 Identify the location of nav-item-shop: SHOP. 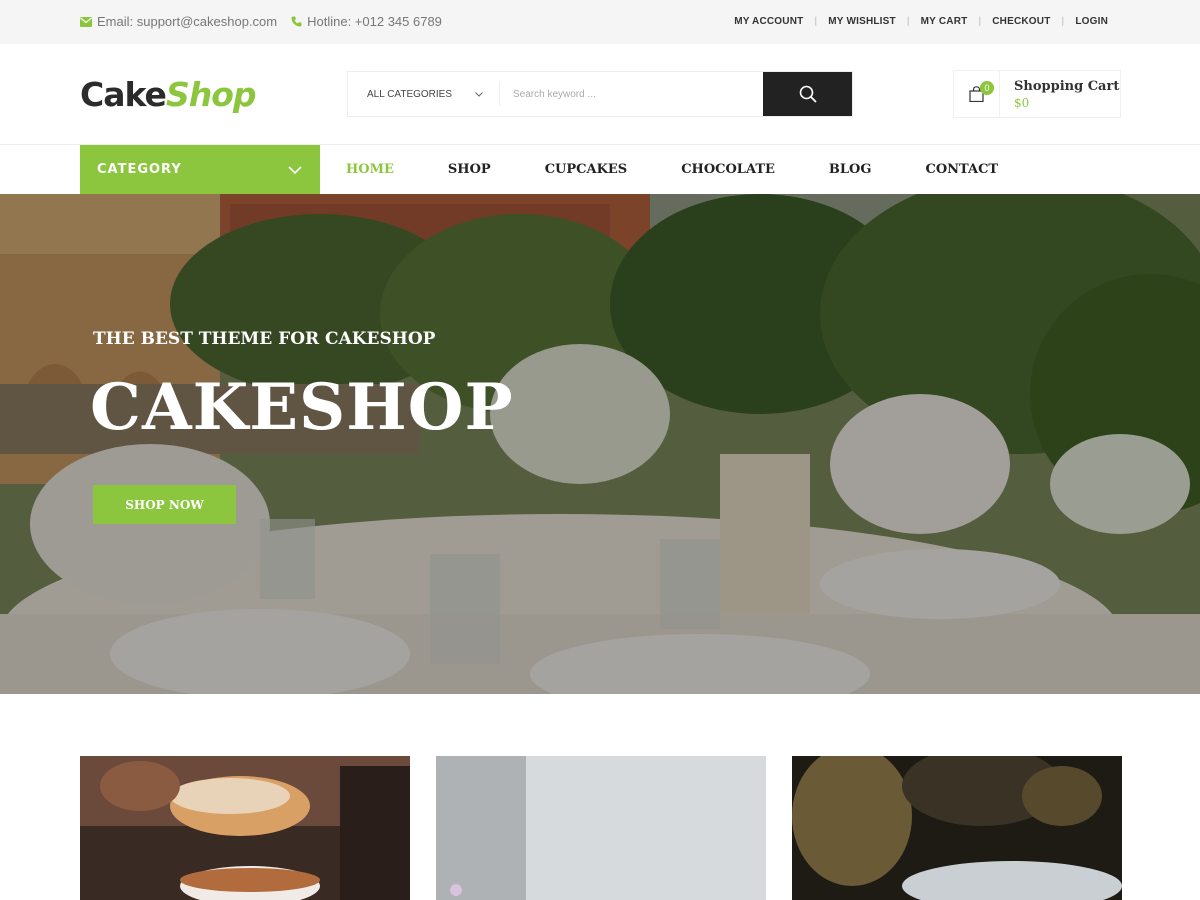
(469, 169).